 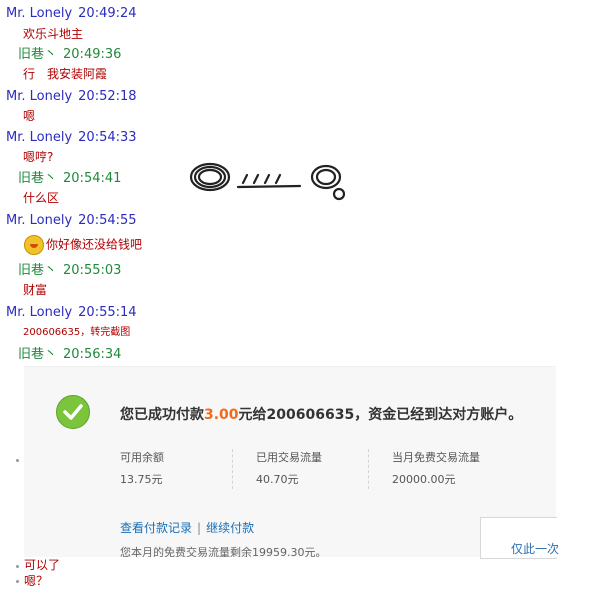 I want to click on message-header: 旧巷丶 20:49:36, so click(x=69, y=54).